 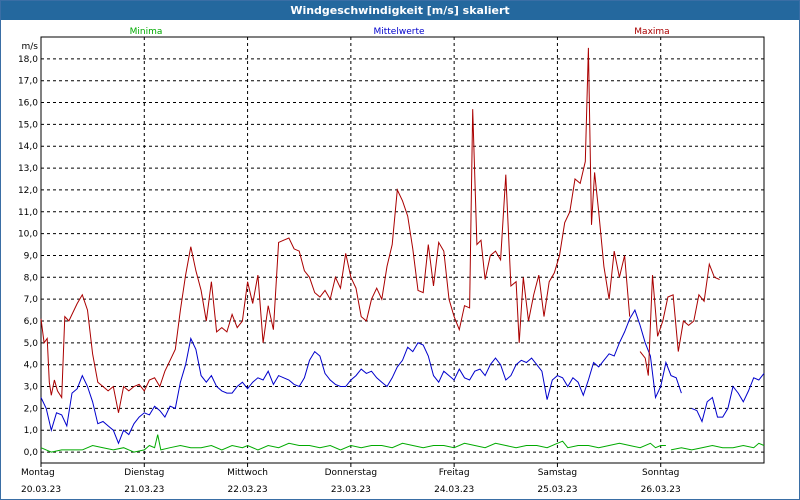 I want to click on y-tick-label: 18,0, so click(x=28, y=60).